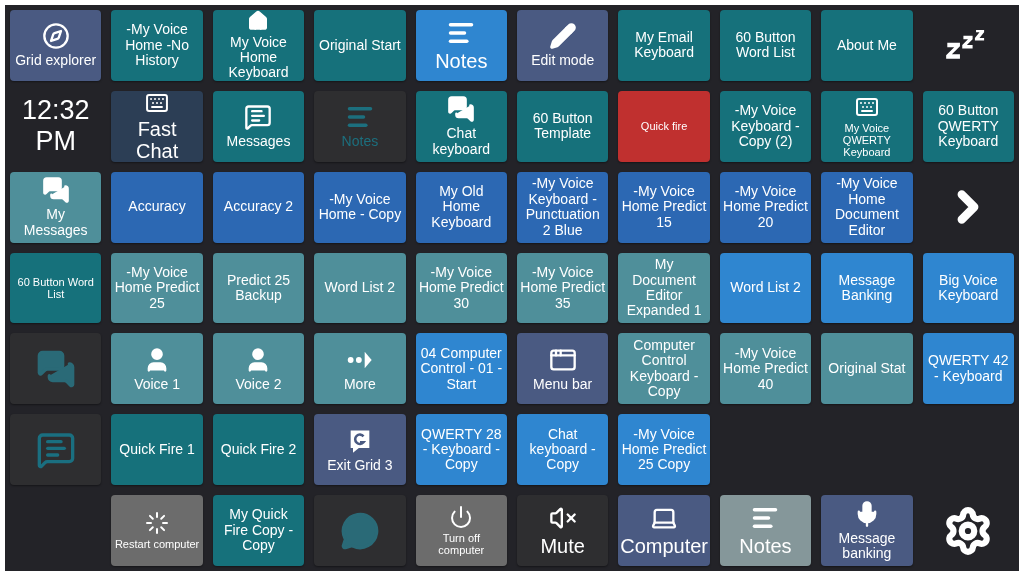  I want to click on grid-tile-button: Accuracy, so click(157, 207).